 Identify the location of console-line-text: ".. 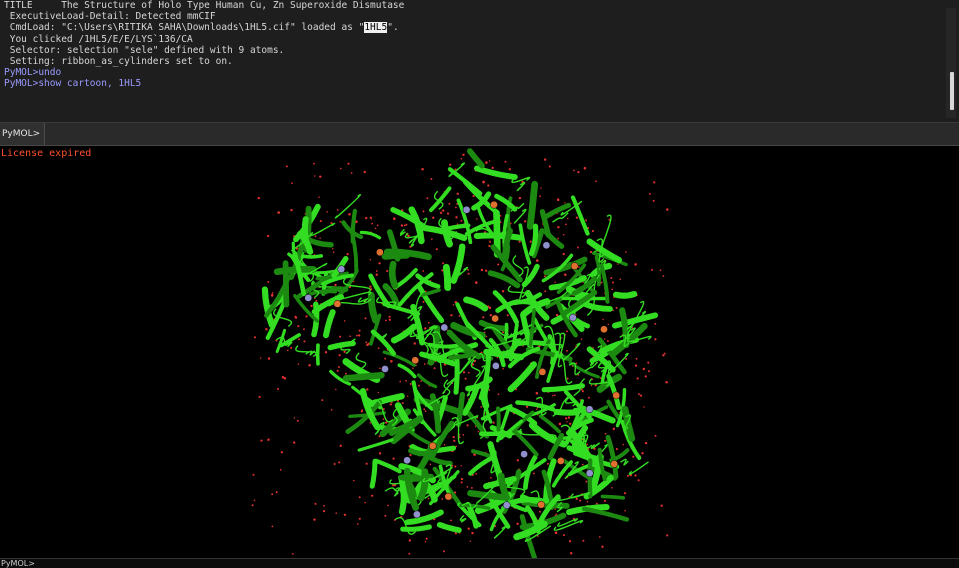
(393, 28).